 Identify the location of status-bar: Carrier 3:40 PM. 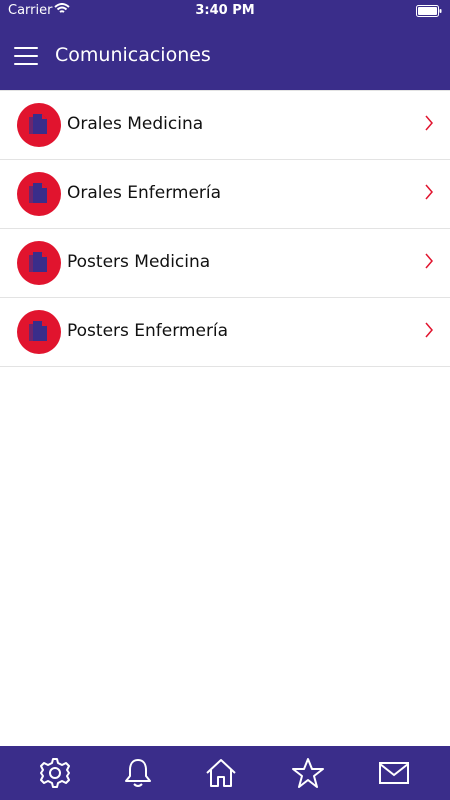
(225, 11).